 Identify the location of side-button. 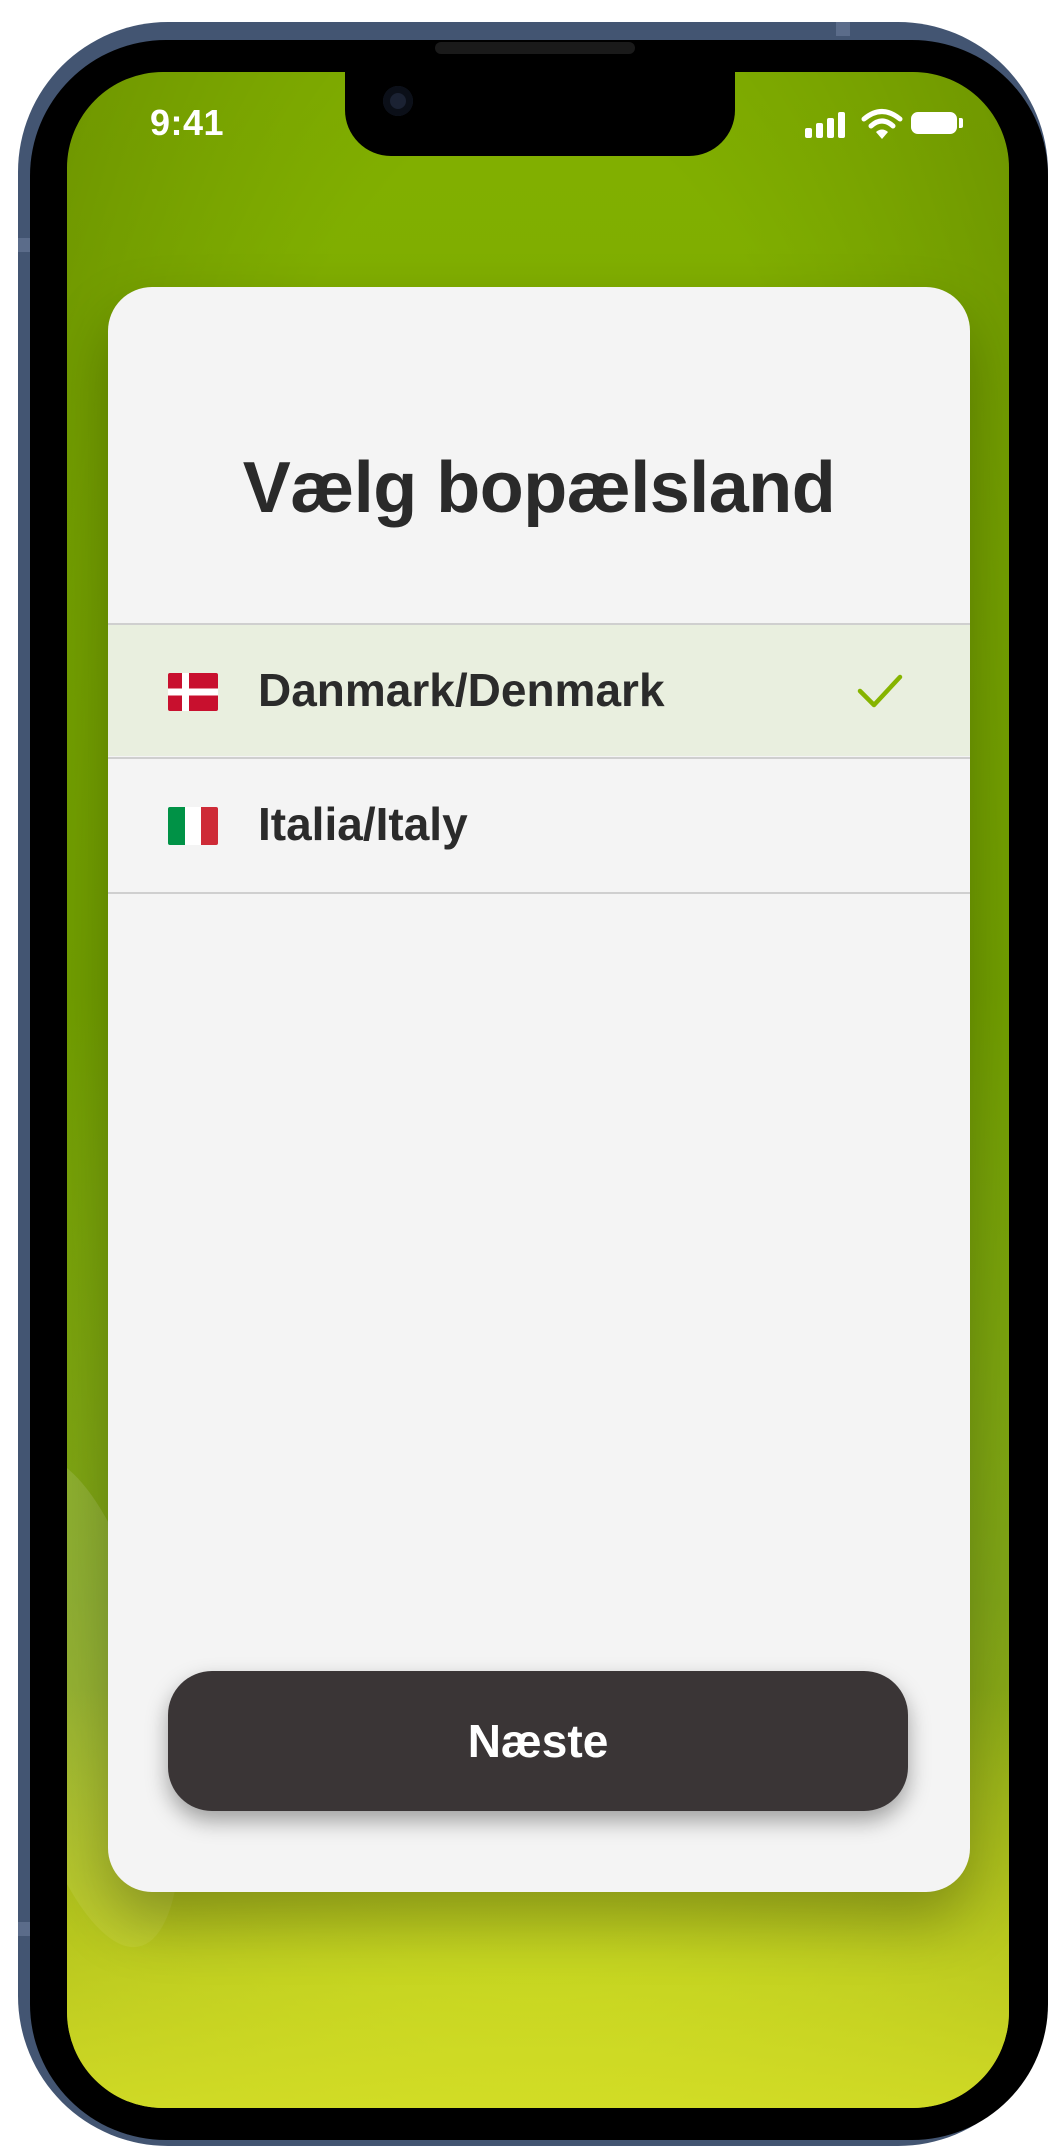
(843, 29).